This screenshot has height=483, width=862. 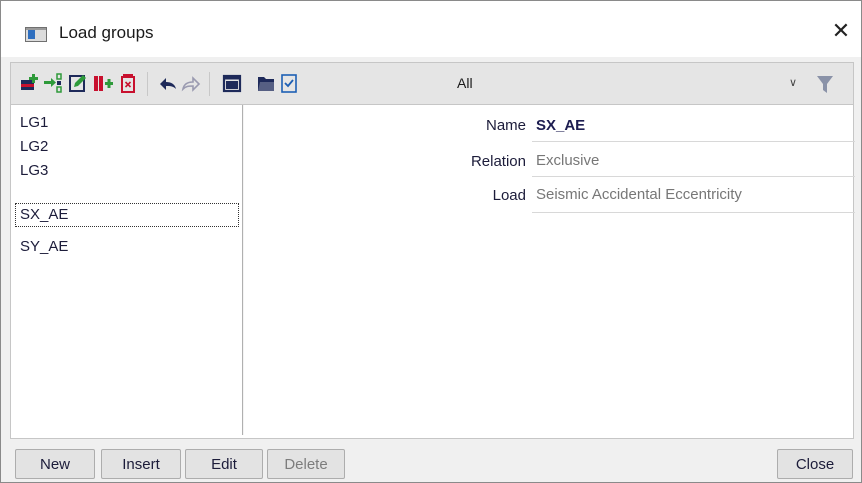 What do you see at coordinates (191, 83) in the screenshot?
I see `redo-icon` at bounding box center [191, 83].